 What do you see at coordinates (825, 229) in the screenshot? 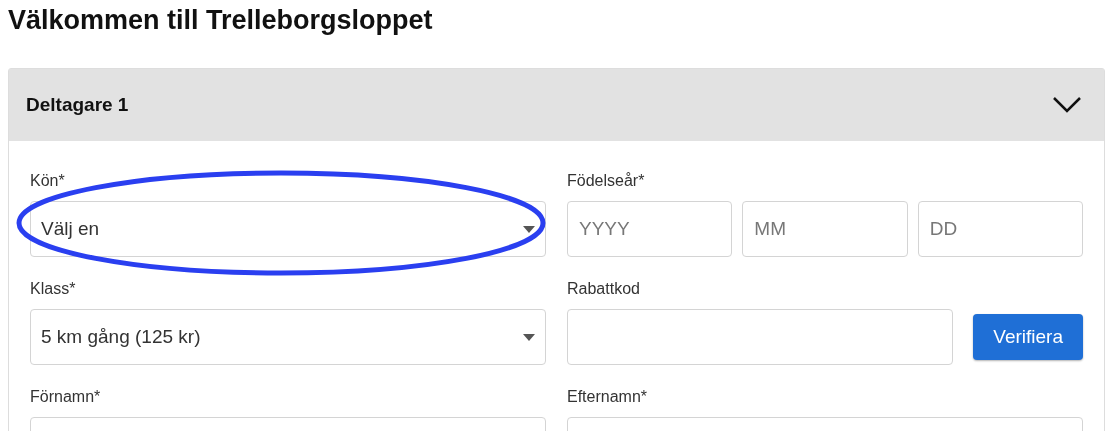
I see `input-field: MM` at bounding box center [825, 229].